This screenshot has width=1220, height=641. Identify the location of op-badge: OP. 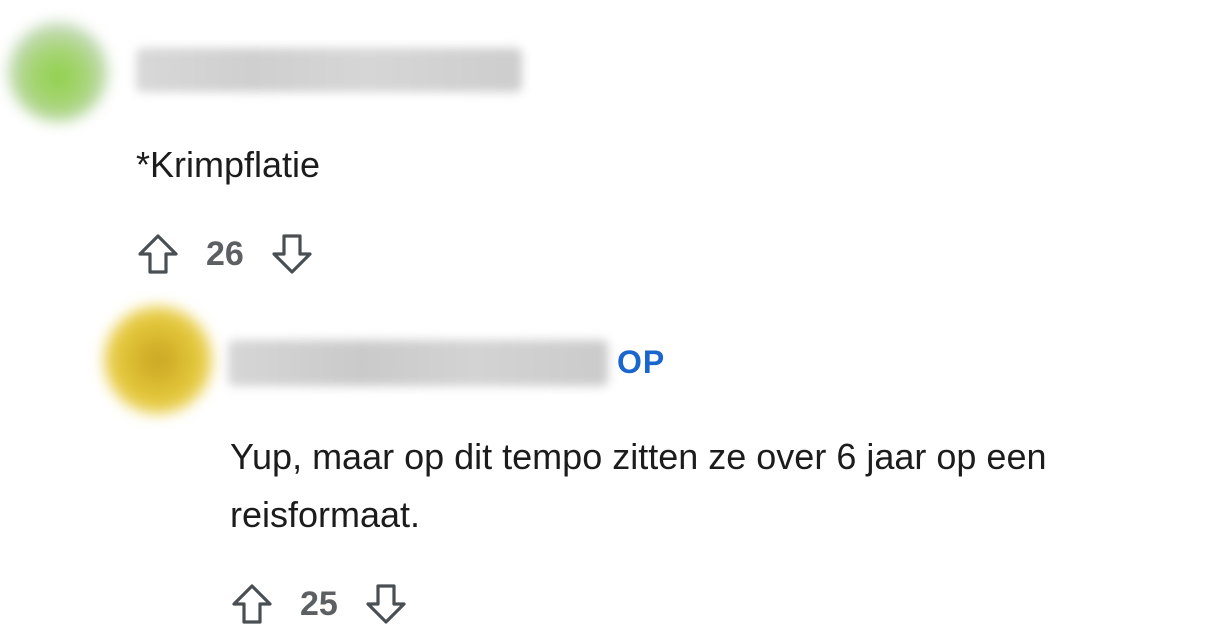
(641, 362).